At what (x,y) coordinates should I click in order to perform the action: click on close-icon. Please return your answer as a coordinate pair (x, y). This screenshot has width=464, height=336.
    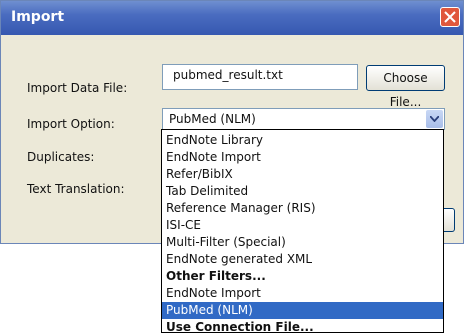
    Looking at the image, I should click on (450, 17).